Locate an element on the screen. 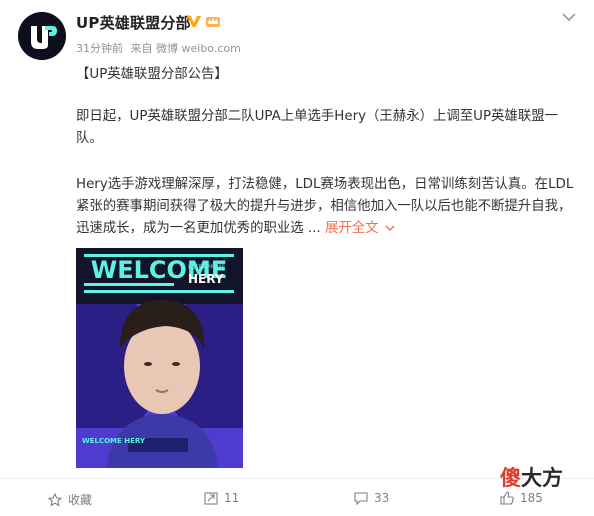  watermark: 傻大方 is located at coordinates (531, 477).